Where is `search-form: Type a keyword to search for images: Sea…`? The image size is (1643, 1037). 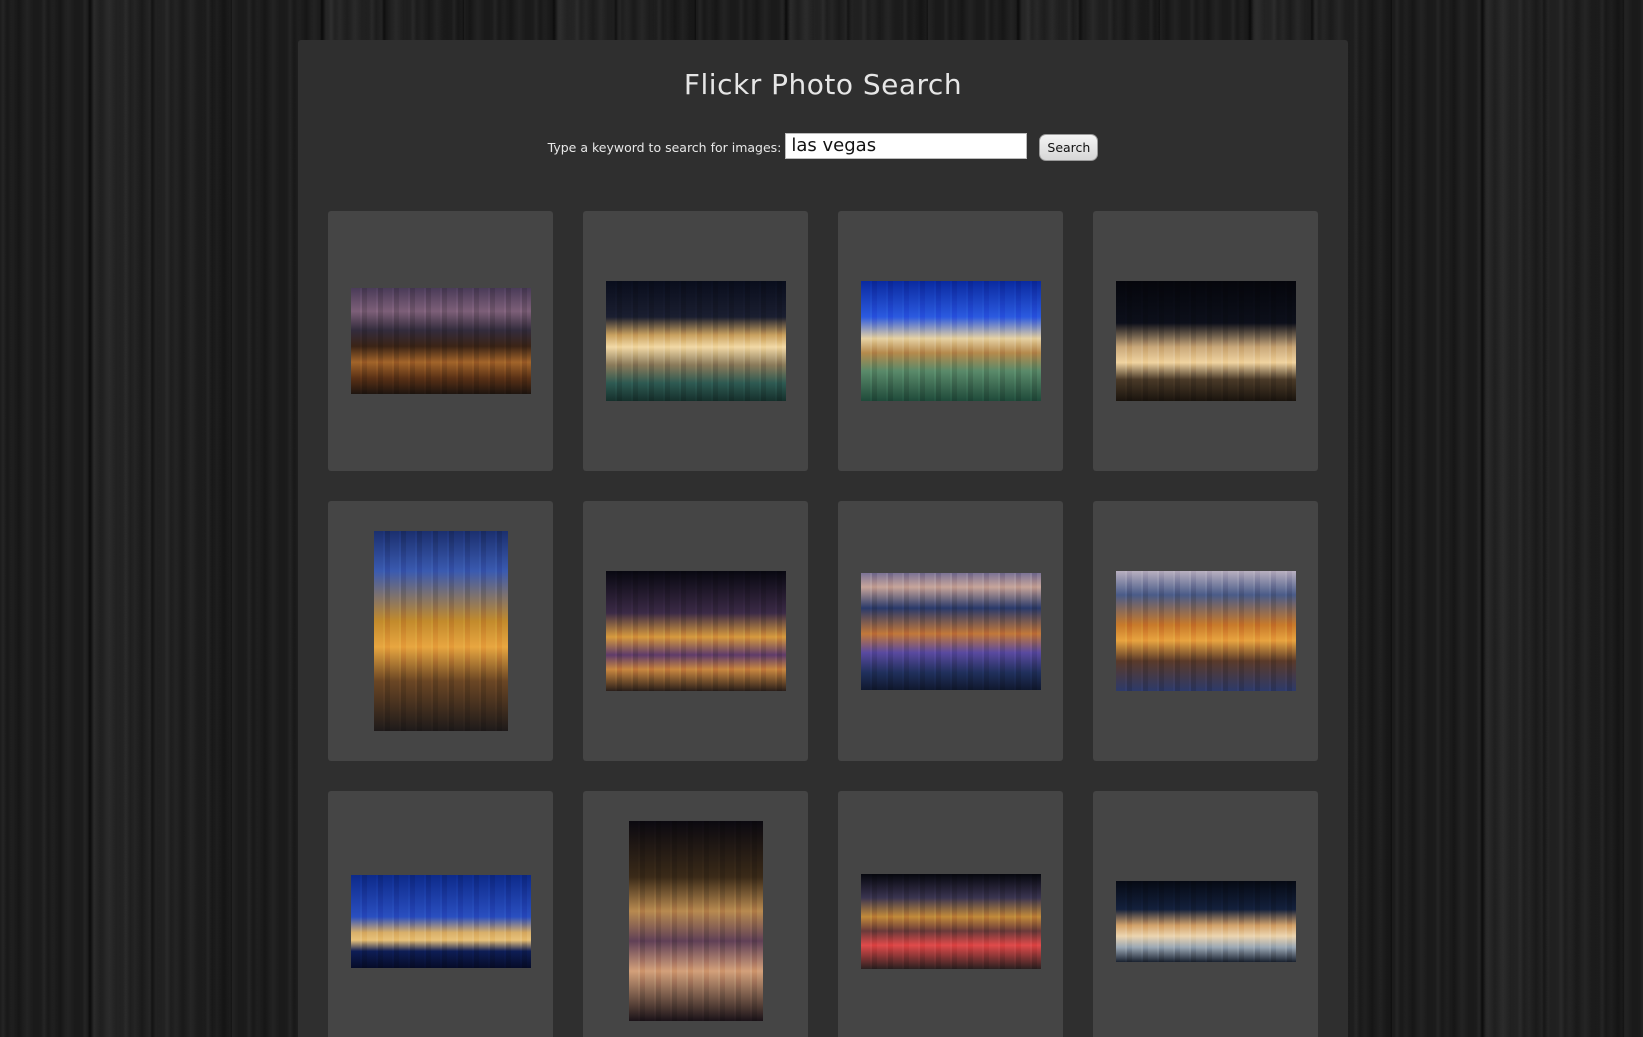
search-form: Type a keyword to search for images: Sea… is located at coordinates (823, 145).